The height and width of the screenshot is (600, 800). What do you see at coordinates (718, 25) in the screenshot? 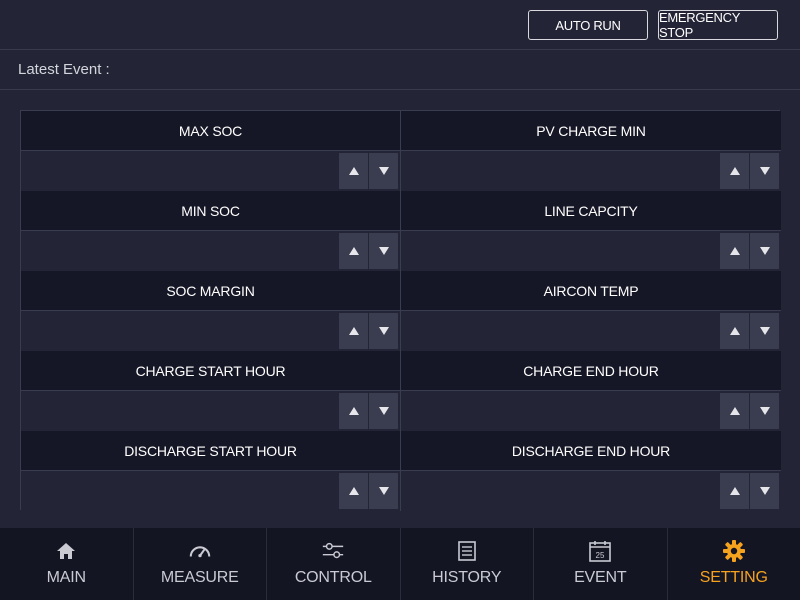
I see `emergency-stop-button: EMERGENCY STOP` at bounding box center [718, 25].